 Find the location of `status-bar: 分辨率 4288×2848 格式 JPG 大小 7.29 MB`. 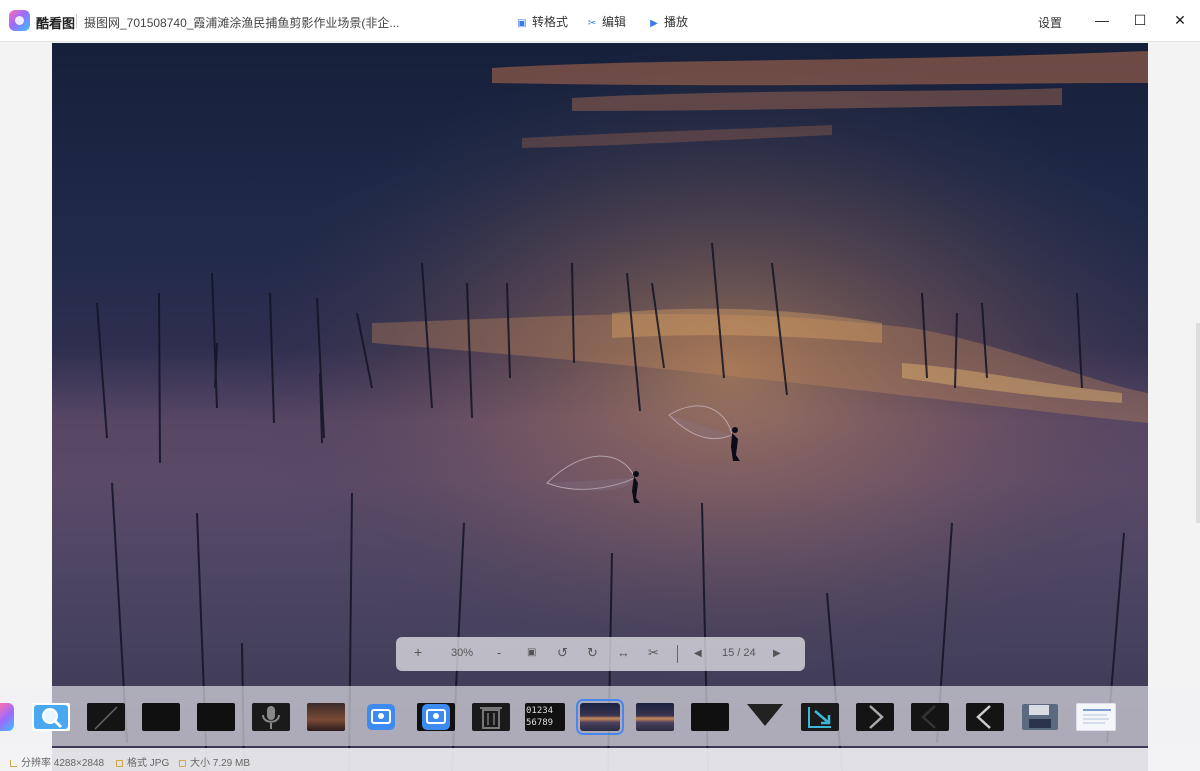

status-bar: 分辨率 4288×2848 格式 JPG 大小 7.29 MB is located at coordinates (600, 759).